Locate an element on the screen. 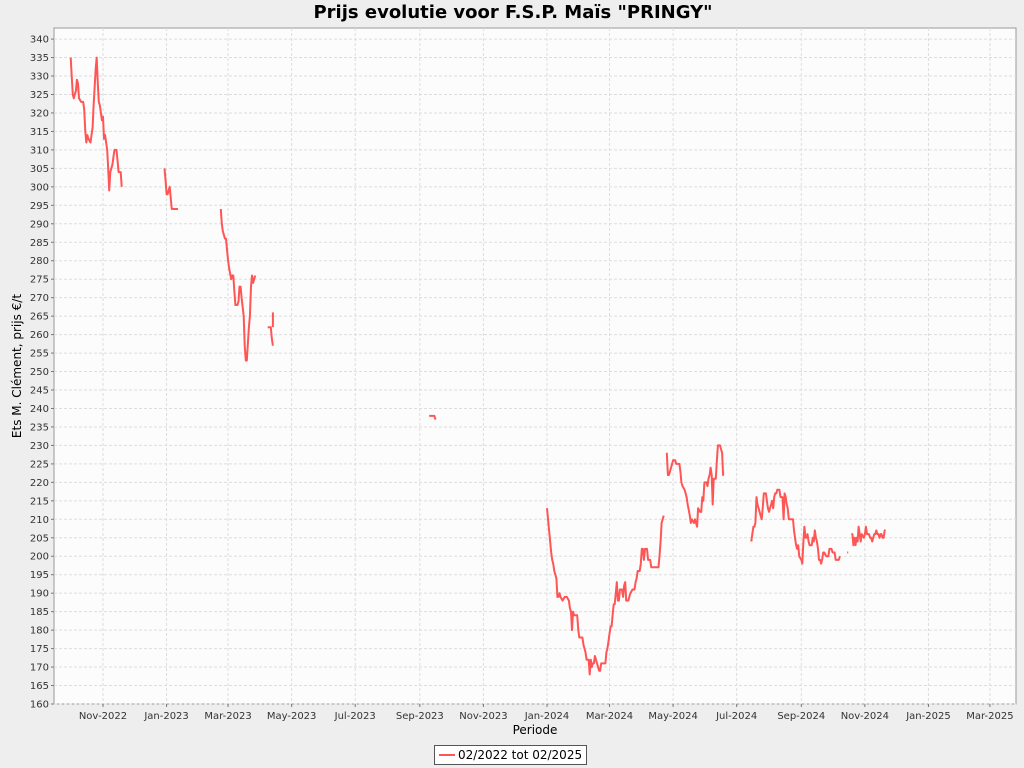 Image resolution: width=1024 pixels, height=768 pixels. legend: 02/2022 tot 02/2025 is located at coordinates (511, 755).